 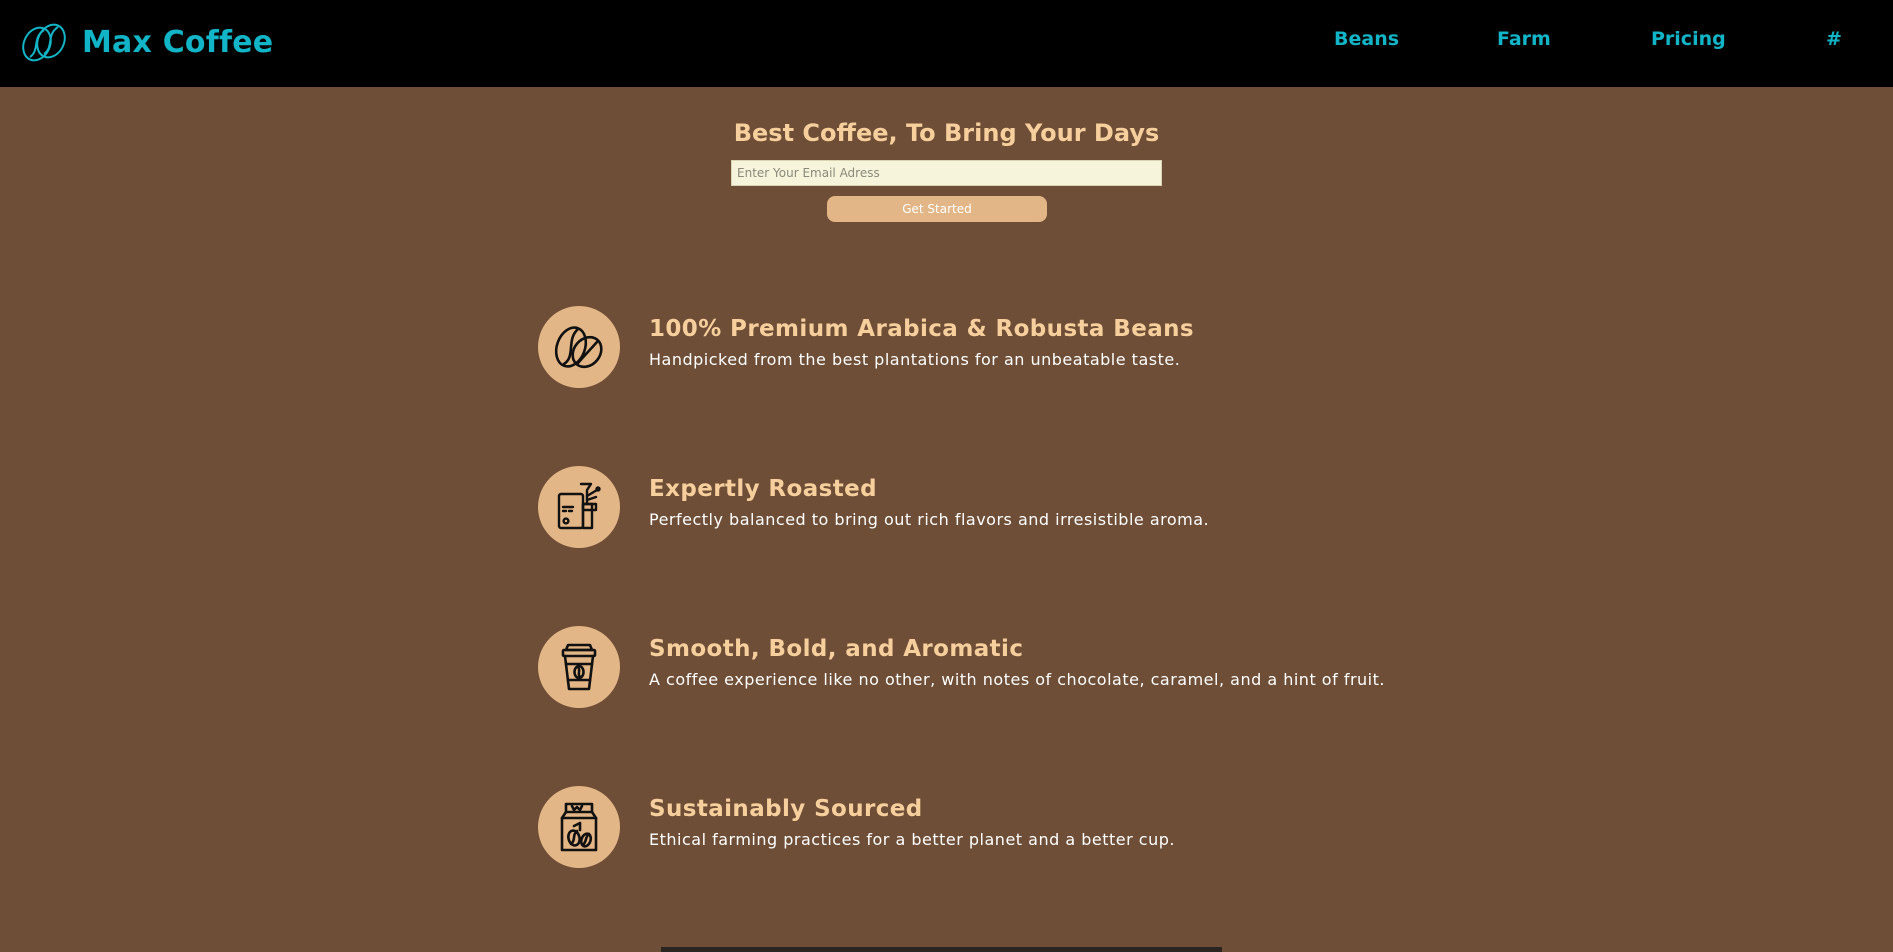 I want to click on coffee-bean-icon, so click(x=578, y=347).